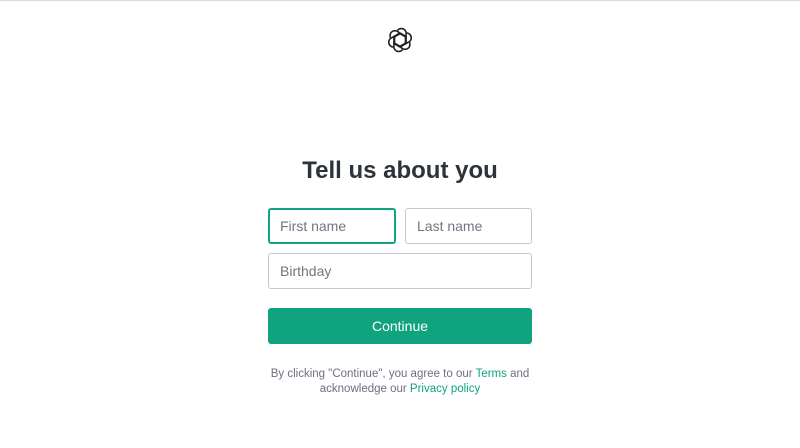 This screenshot has height=448, width=800. What do you see at coordinates (371, 374) in the screenshot?
I see `legal-text-prefix: By clicking "Continue", you agree to our` at bounding box center [371, 374].